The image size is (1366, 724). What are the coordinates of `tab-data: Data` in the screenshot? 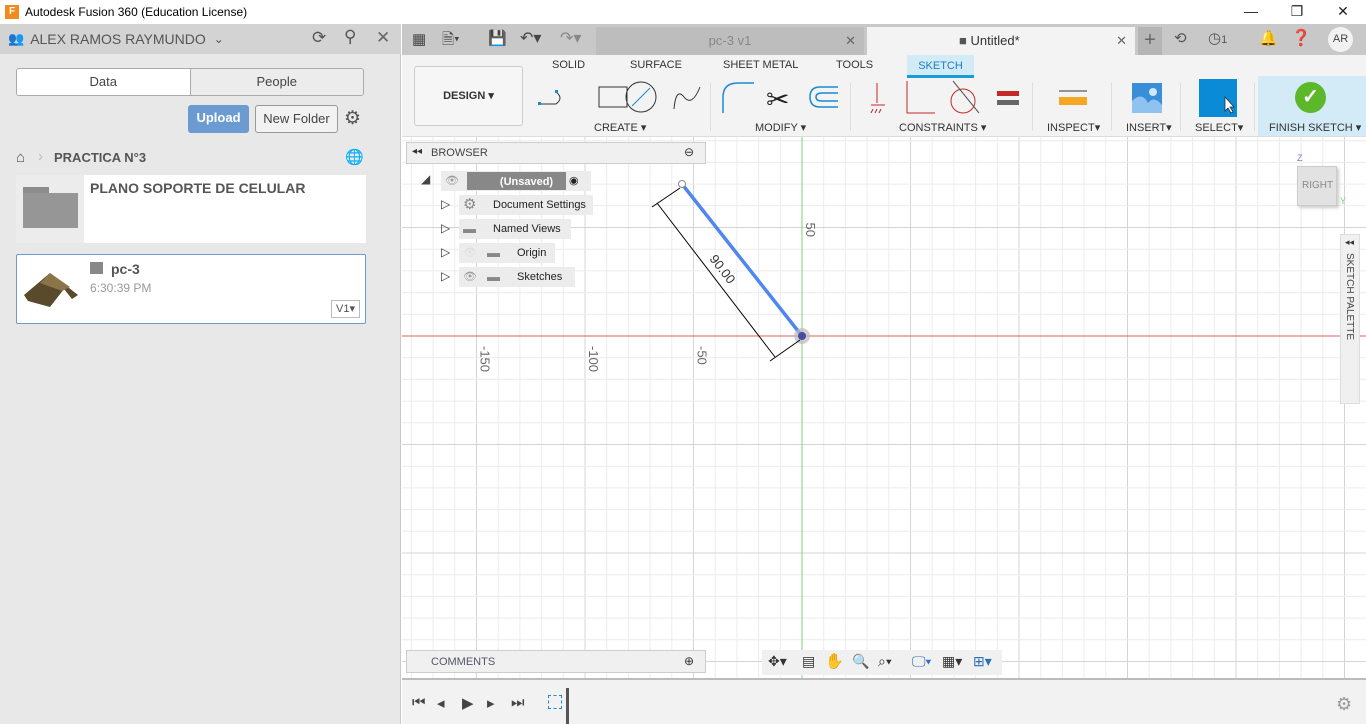 It's located at (104, 82).